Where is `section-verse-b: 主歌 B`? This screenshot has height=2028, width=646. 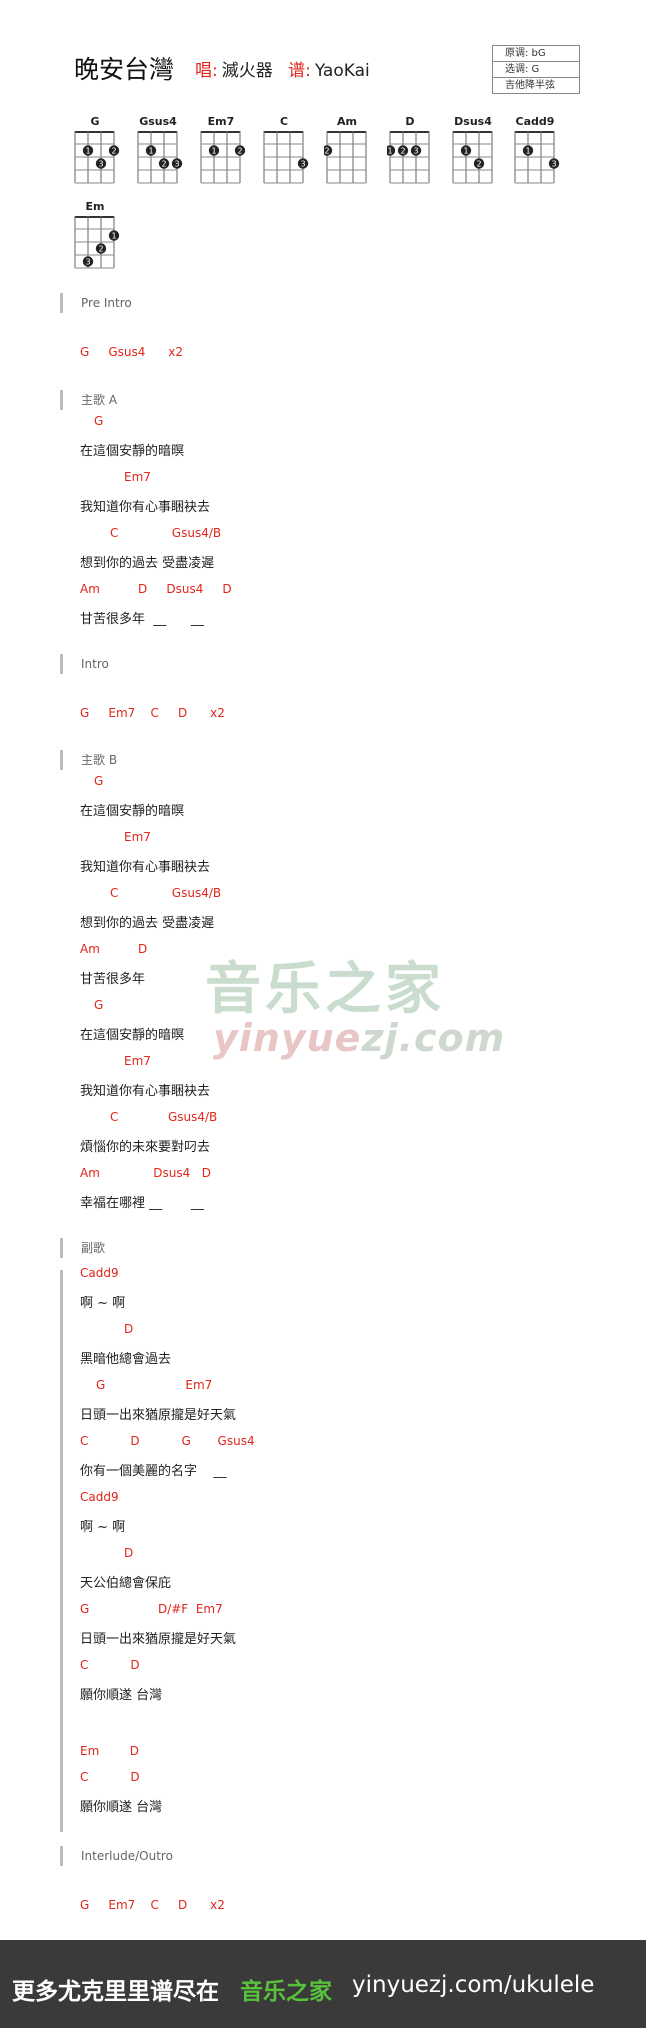
section-verse-b: 主歌 B is located at coordinates (88, 760).